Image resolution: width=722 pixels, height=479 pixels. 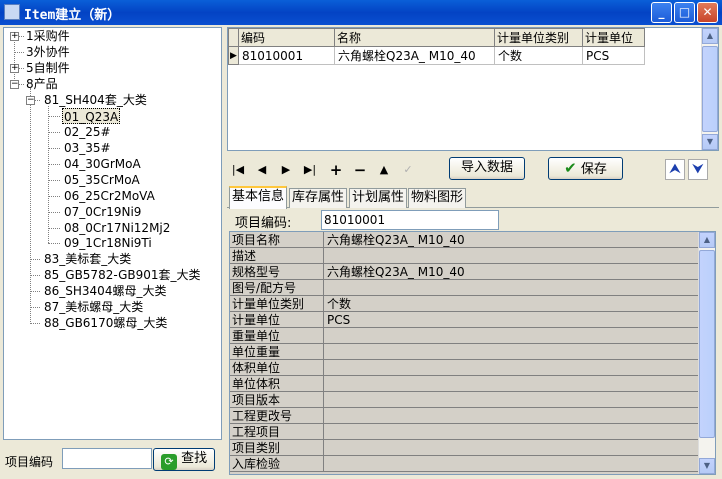 I want to click on property-row: 项目类别, so click(x=465, y=448).